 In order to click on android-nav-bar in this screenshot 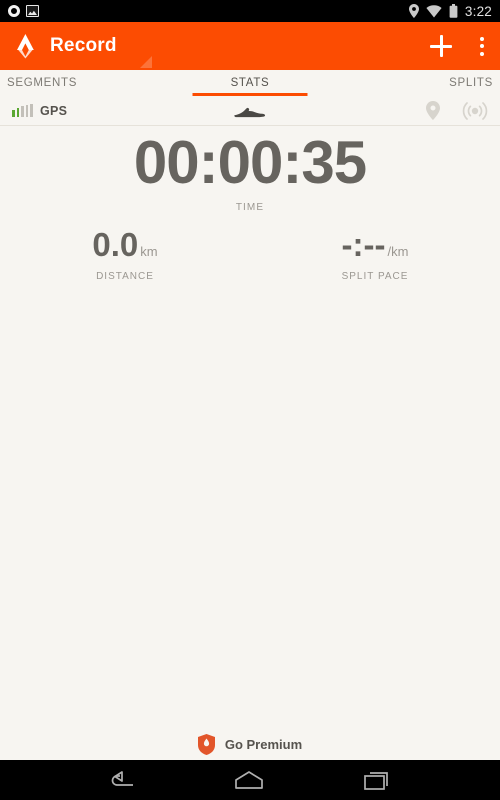, I will do `click(250, 780)`.